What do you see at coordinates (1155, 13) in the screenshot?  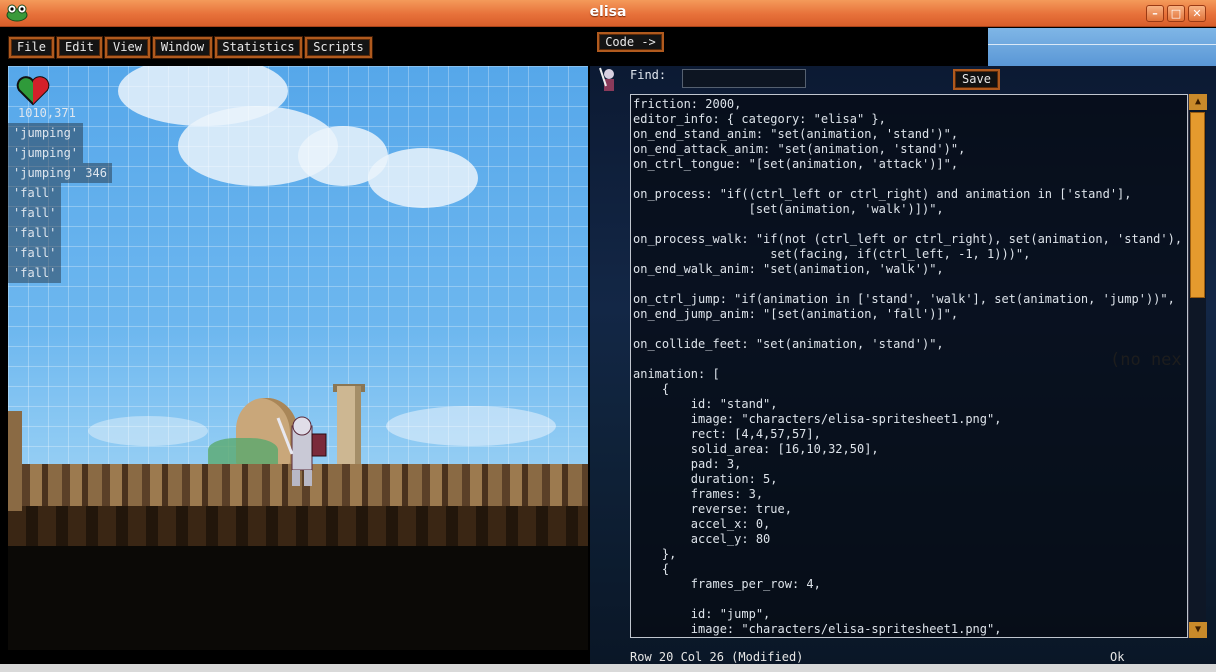 I see `minimize-button: –` at bounding box center [1155, 13].